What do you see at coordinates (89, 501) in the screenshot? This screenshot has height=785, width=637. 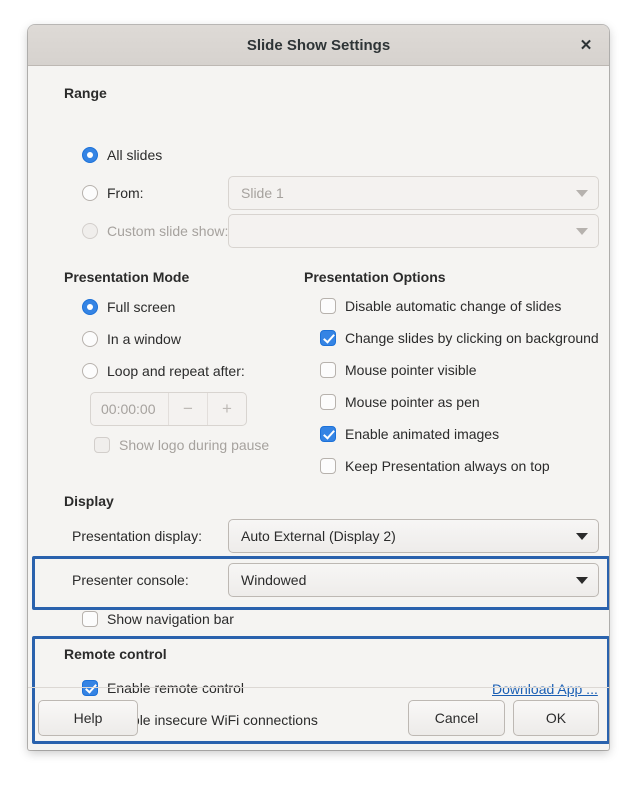 I see `display-heading: Display` at bounding box center [89, 501].